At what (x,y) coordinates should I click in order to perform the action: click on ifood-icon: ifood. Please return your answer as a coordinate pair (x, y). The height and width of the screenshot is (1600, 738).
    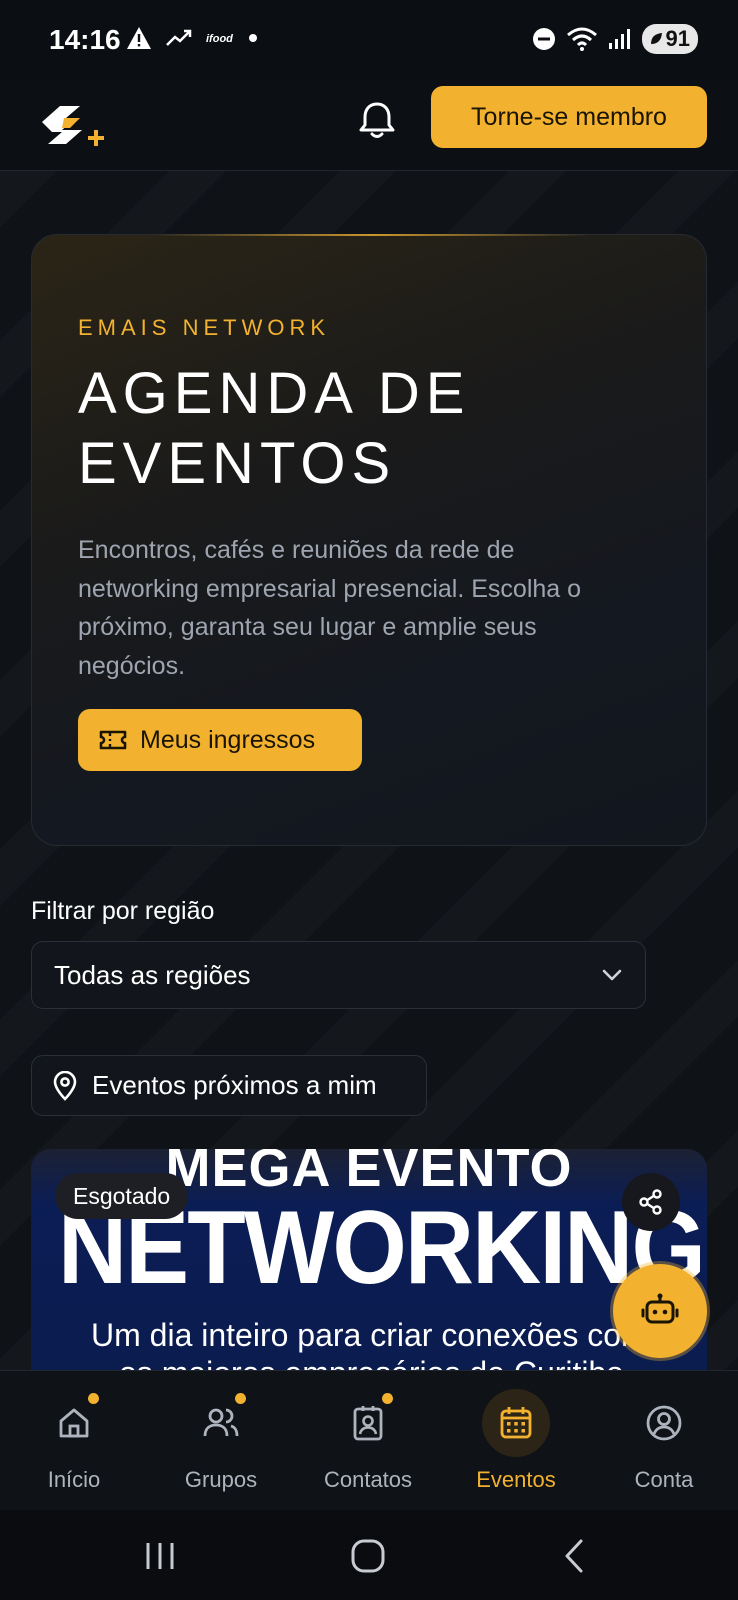
    Looking at the image, I should click on (219, 39).